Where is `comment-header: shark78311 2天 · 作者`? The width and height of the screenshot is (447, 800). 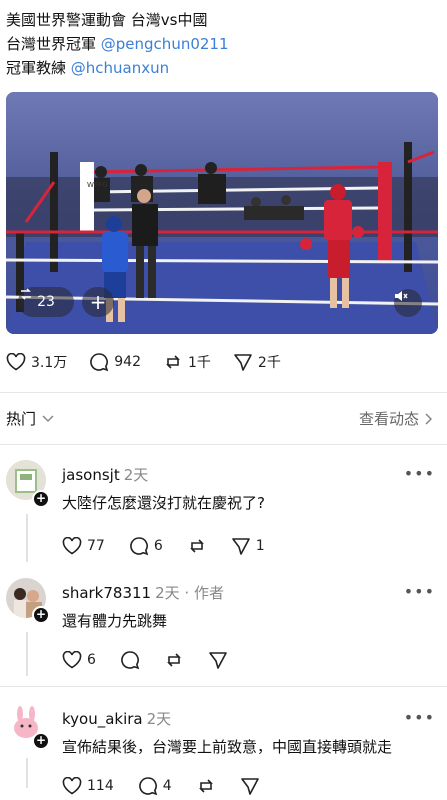
comment-header: shark78311 2天 · 作者 is located at coordinates (143, 592).